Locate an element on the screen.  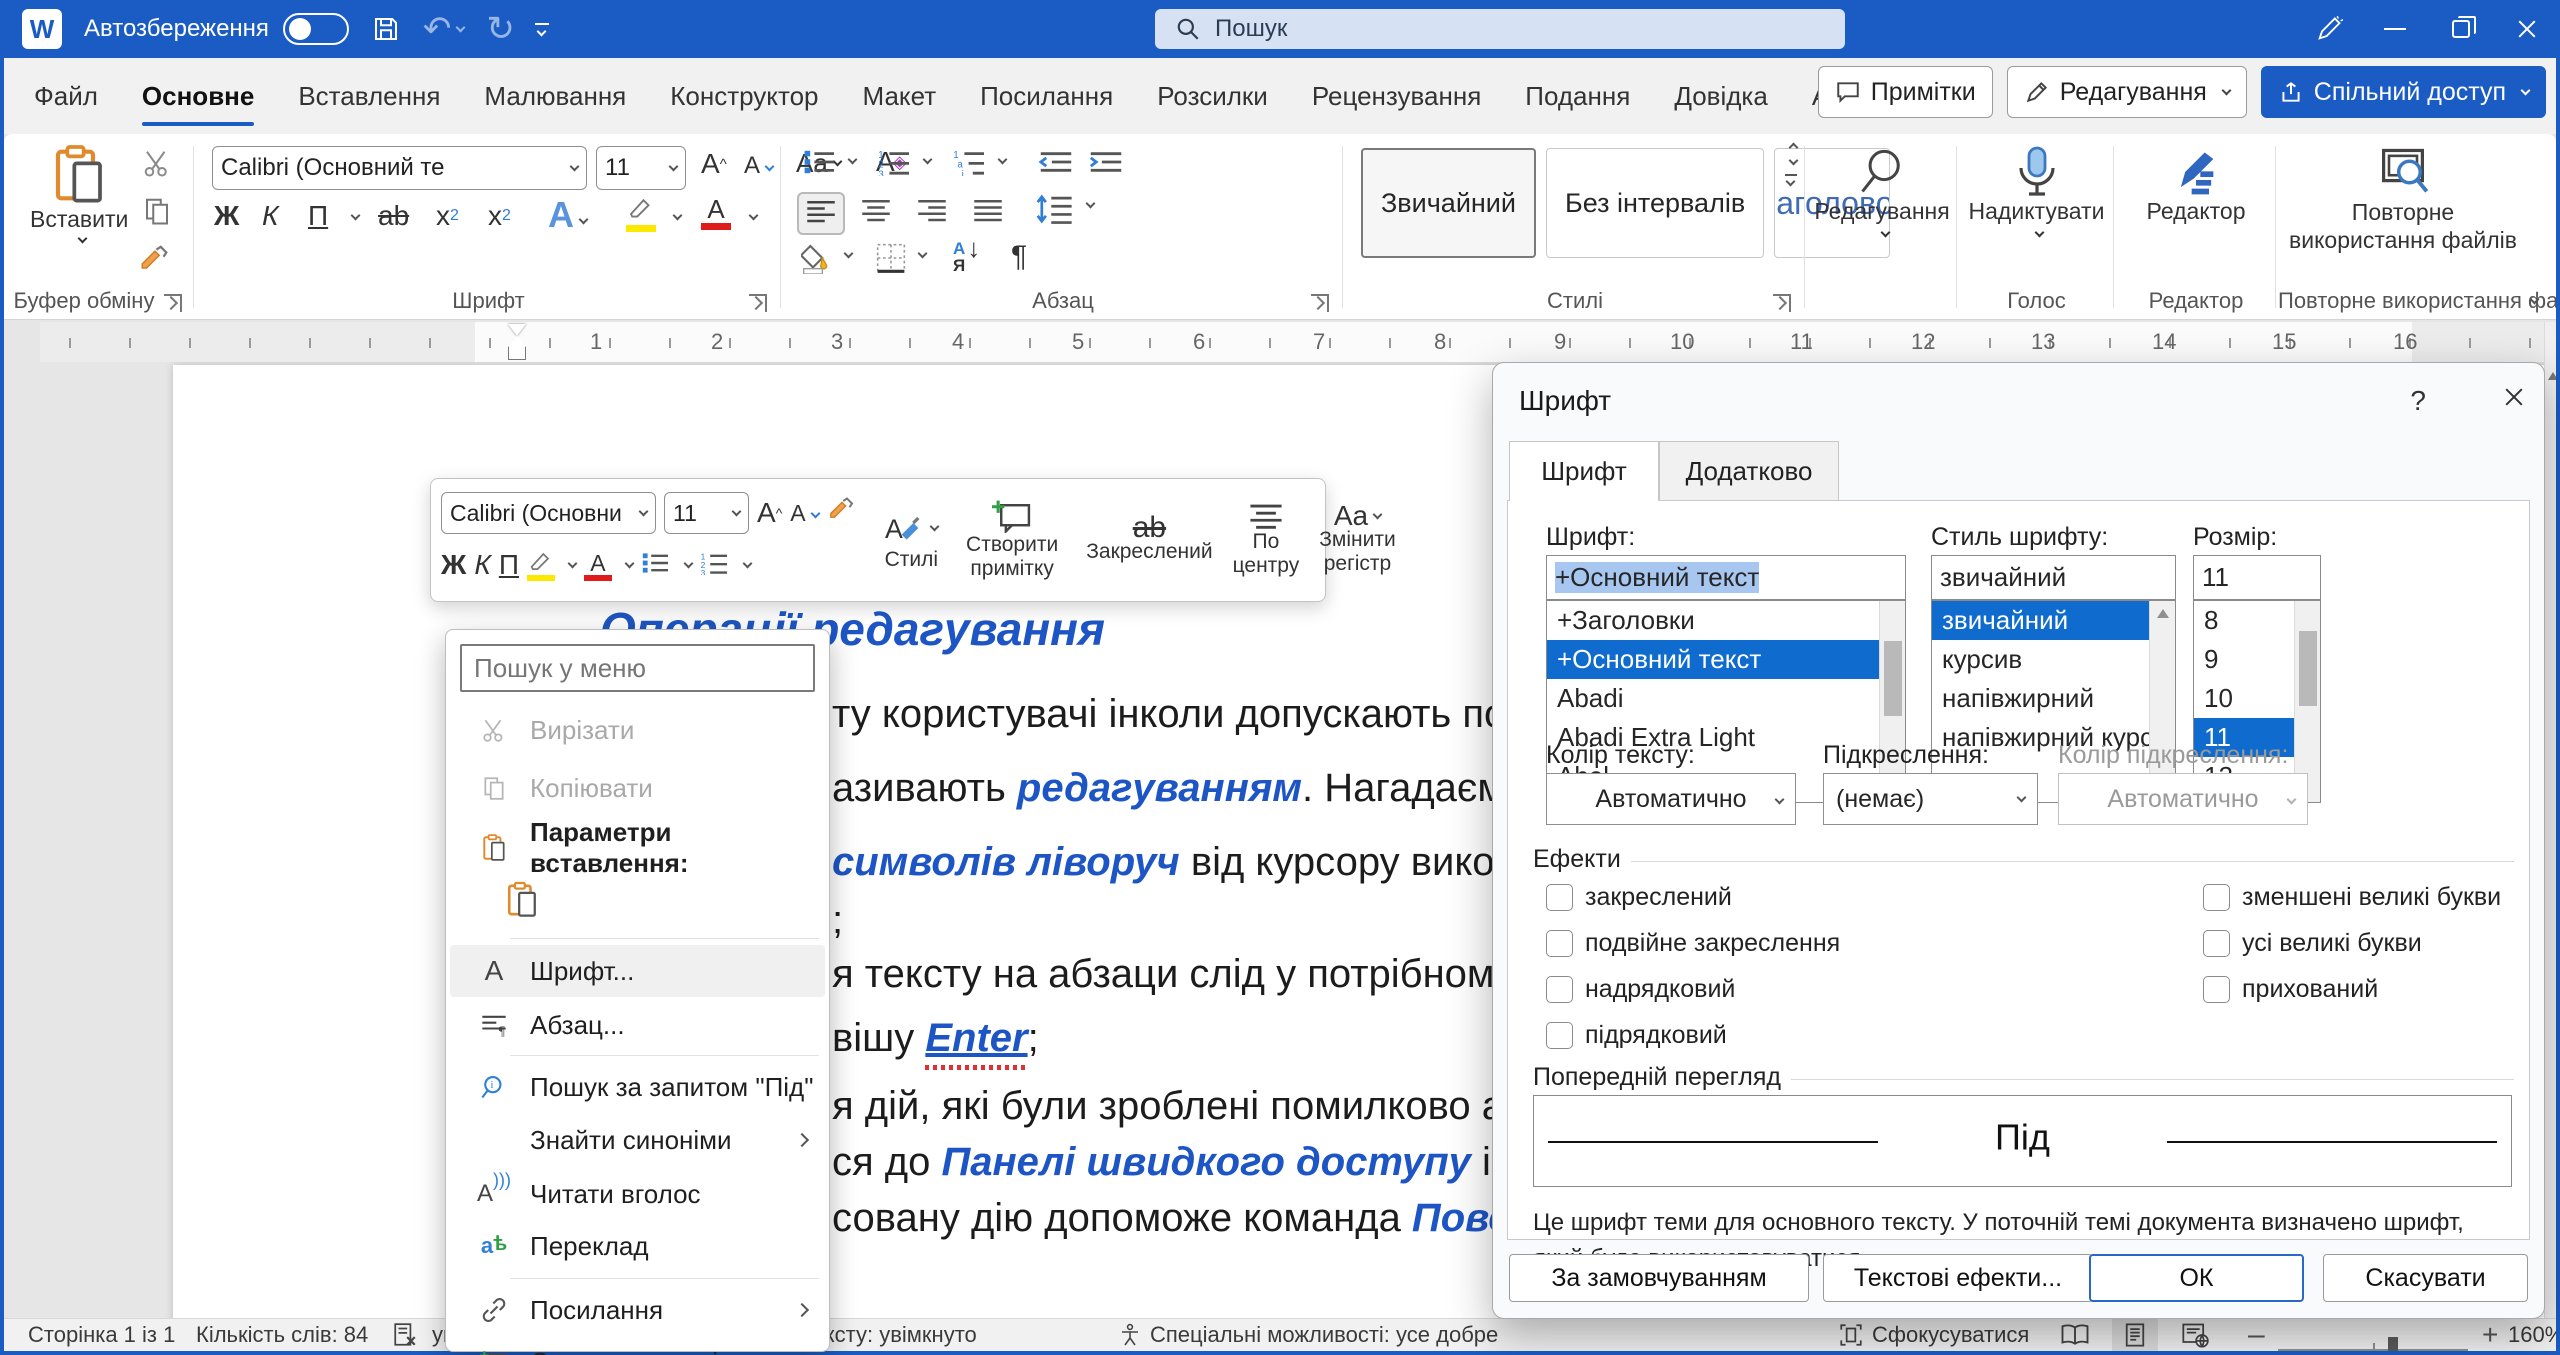
dialog-tab-font: Шрифт is located at coordinates (1584, 471).